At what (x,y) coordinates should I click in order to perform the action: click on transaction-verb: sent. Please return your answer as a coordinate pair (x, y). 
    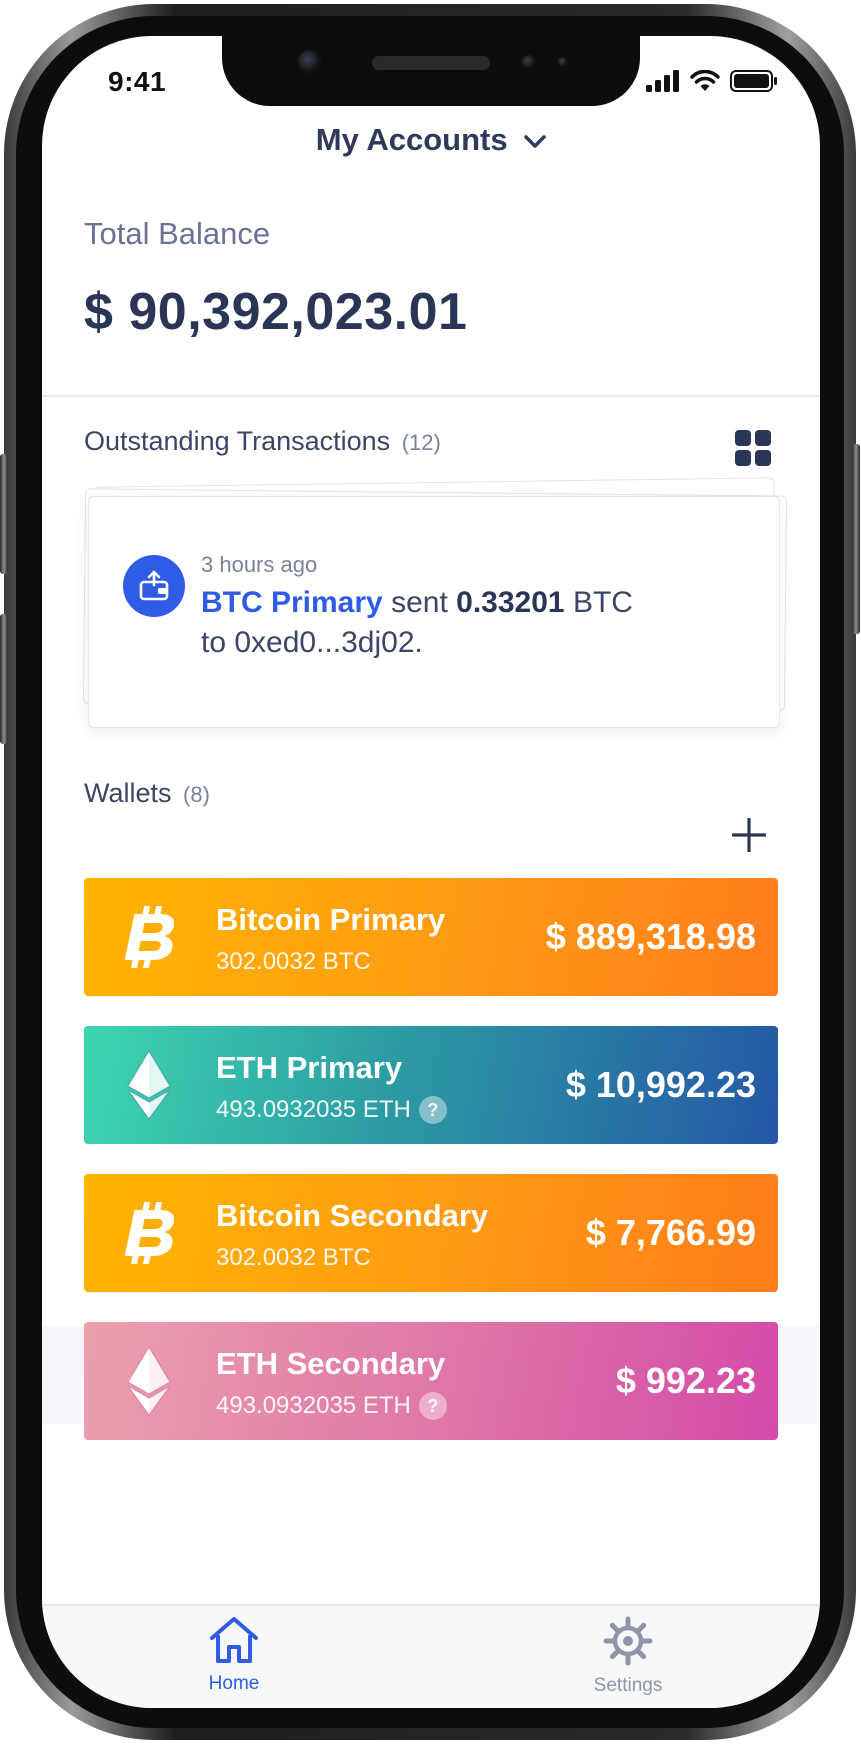
    Looking at the image, I should click on (419, 602).